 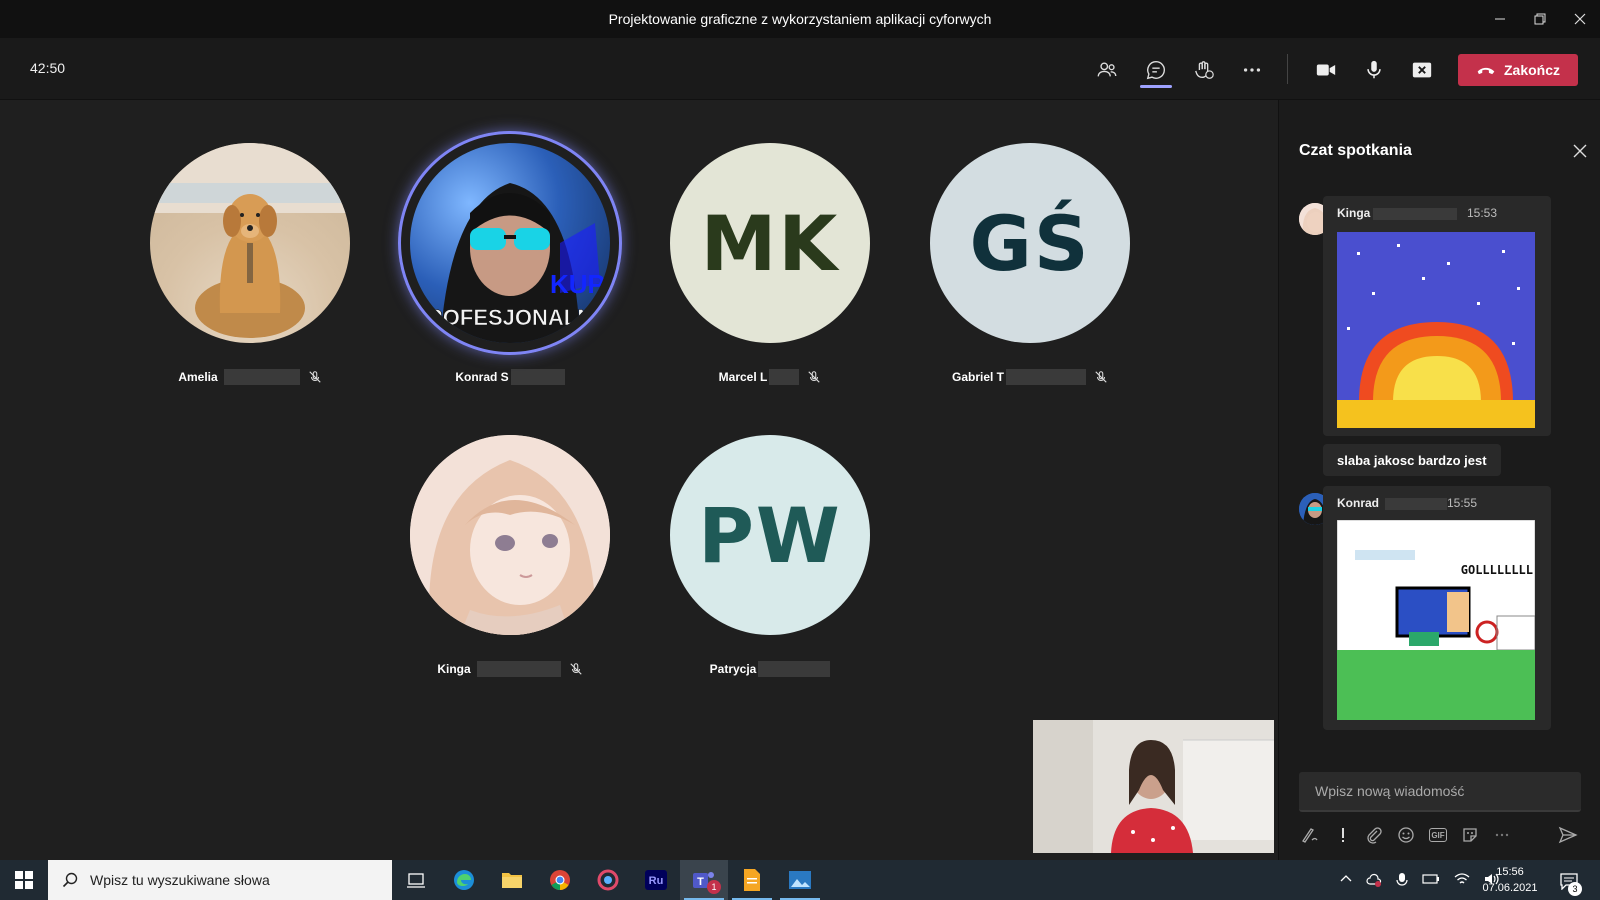 What do you see at coordinates (752, 880) in the screenshot?
I see `notes-app` at bounding box center [752, 880].